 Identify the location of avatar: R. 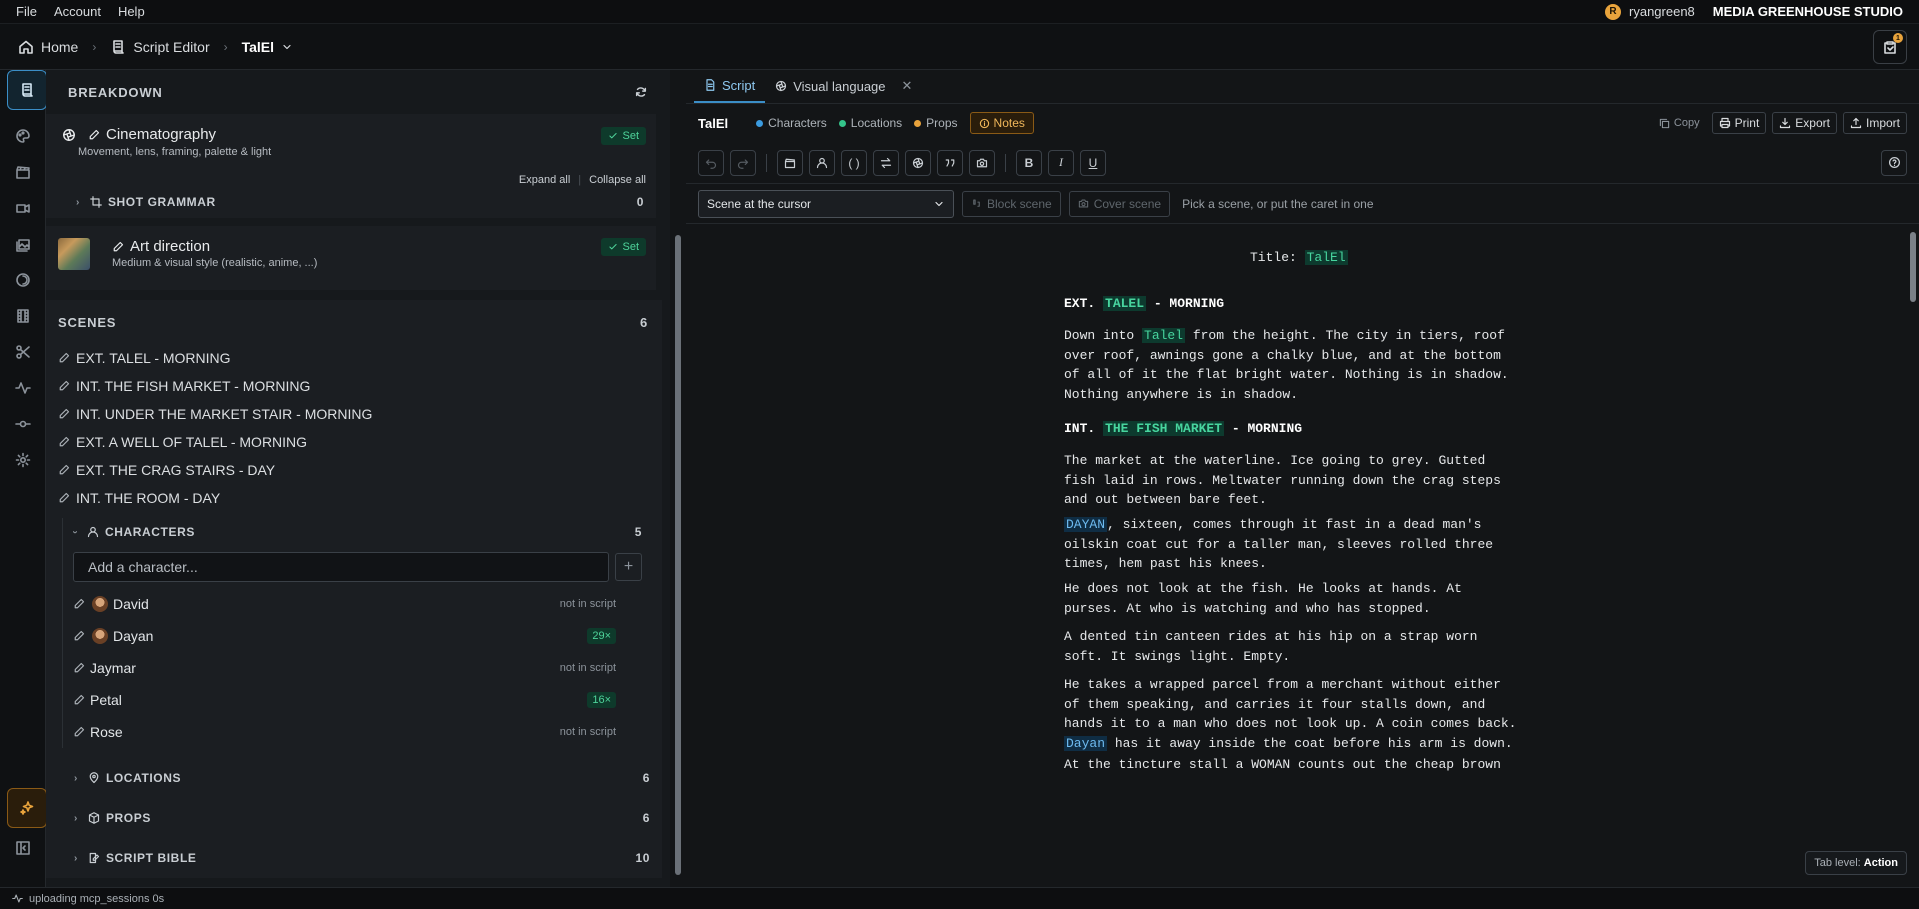
(1613, 11).